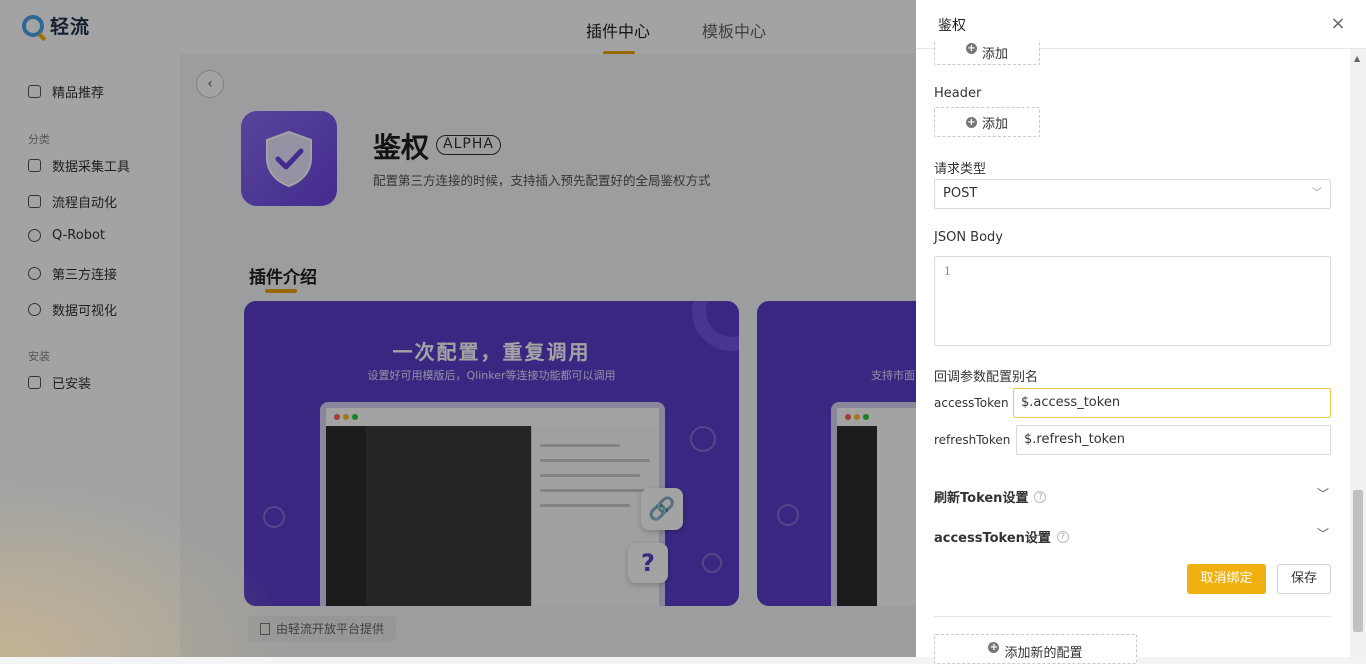  What do you see at coordinates (1338, 24) in the screenshot?
I see `close-icon: ×` at bounding box center [1338, 24].